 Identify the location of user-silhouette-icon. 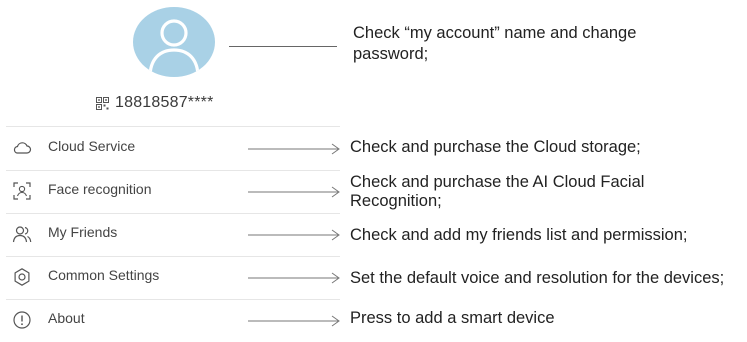
(174, 48).